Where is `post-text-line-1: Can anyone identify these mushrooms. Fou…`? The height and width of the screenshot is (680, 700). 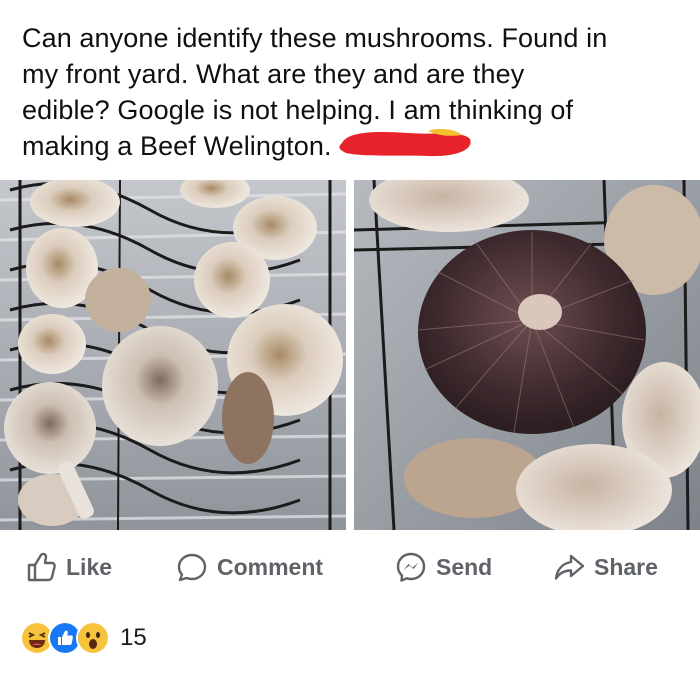
post-text-line-1: Can anyone identify these mushrooms. Fou… is located at coordinates (315, 38).